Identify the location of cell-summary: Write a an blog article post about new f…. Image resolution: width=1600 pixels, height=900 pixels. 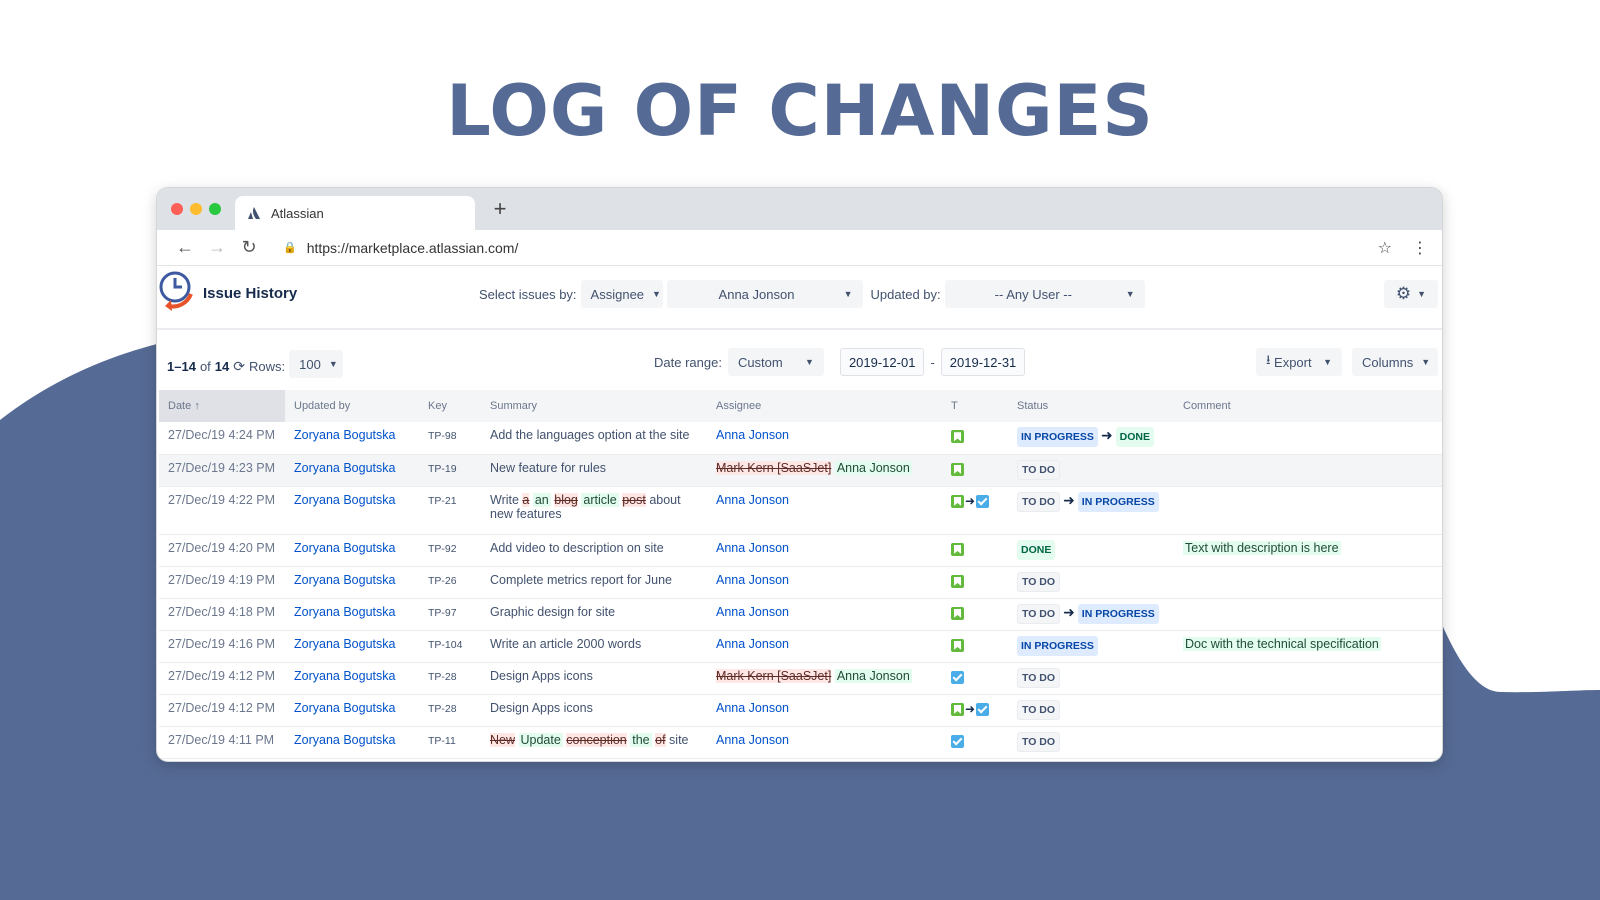
(594, 510).